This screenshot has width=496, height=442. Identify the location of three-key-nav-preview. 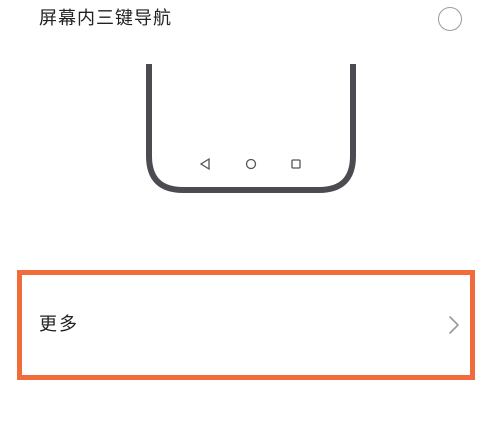
(251, 129).